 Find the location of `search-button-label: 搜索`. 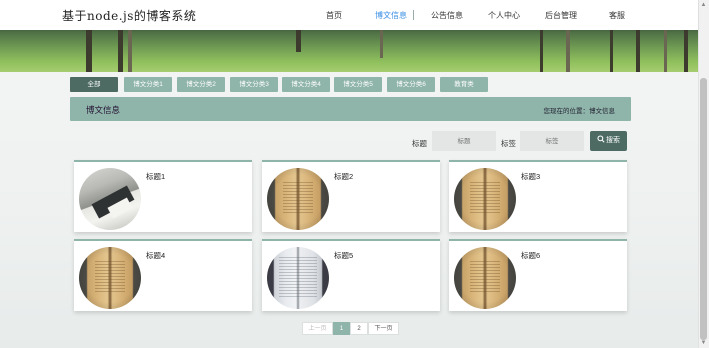

search-button-label: 搜索 is located at coordinates (613, 140).